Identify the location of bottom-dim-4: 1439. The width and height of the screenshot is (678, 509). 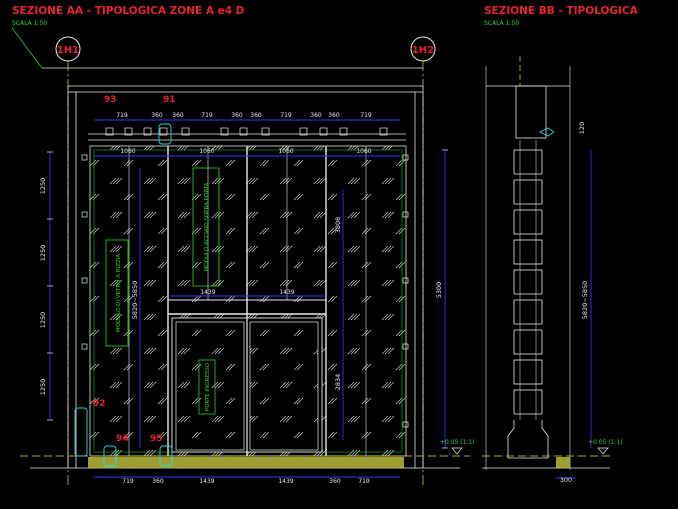
(285, 481).